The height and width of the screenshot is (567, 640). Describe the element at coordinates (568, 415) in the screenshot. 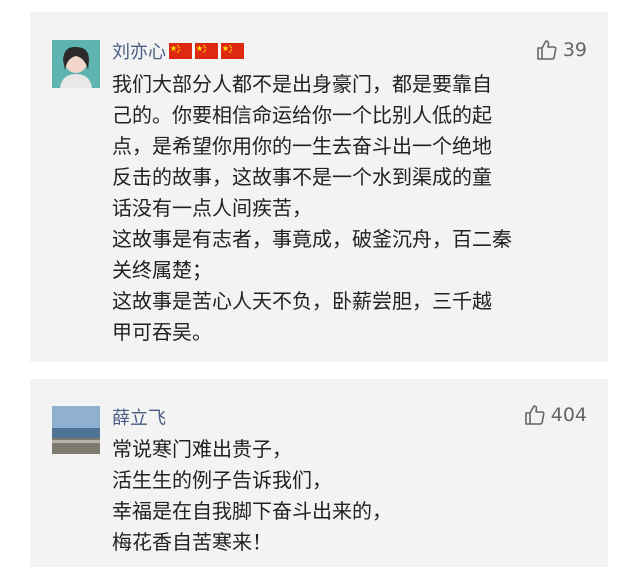

I see `like-count: 404` at that location.